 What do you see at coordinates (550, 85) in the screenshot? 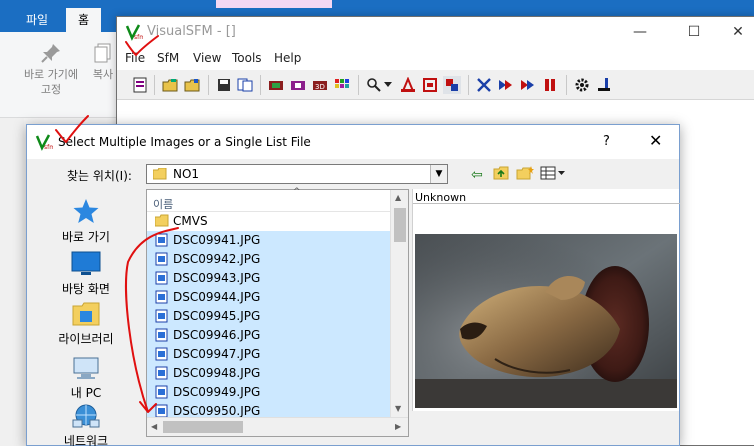
I see `pause-icon` at bounding box center [550, 85].